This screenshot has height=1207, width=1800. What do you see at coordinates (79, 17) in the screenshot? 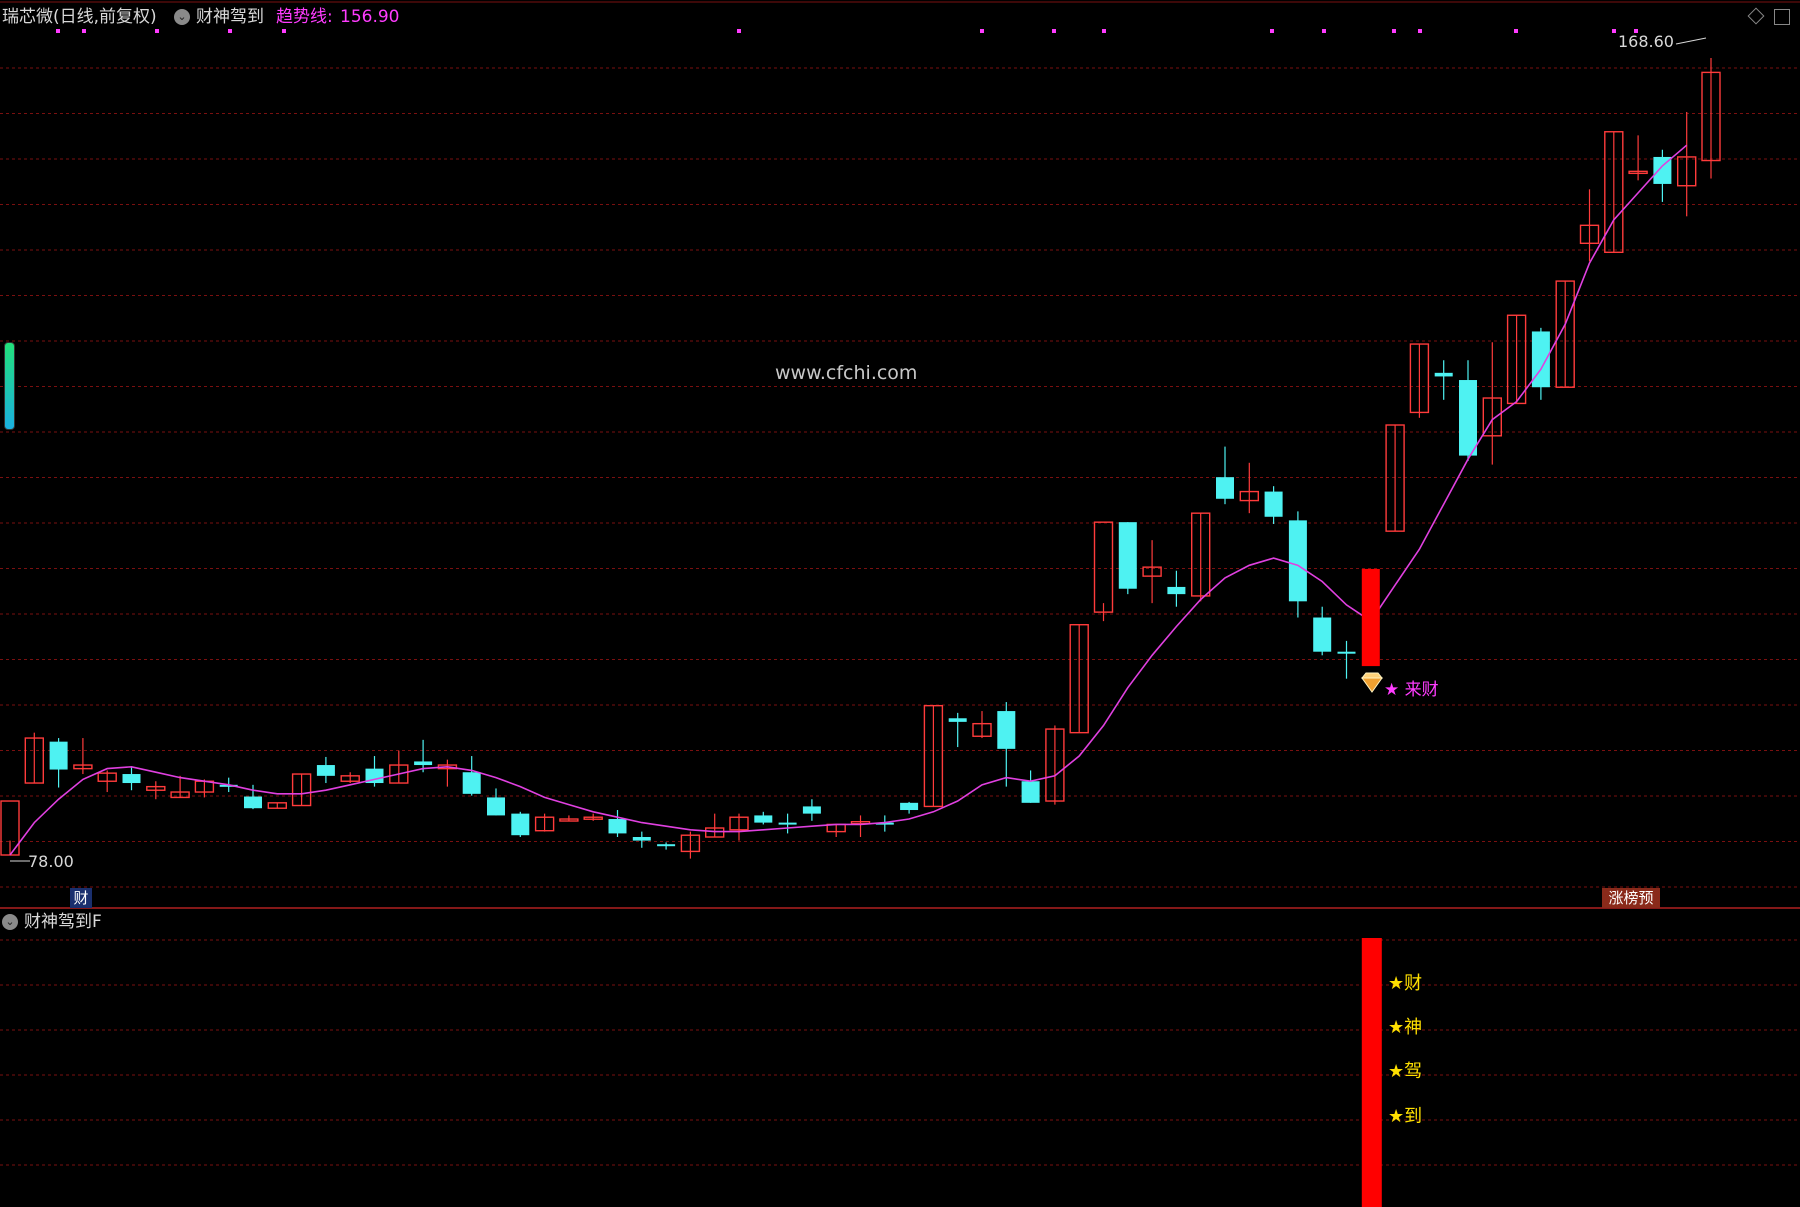
I see `chart-title: 瑞芯微(日线,前复权)` at bounding box center [79, 17].